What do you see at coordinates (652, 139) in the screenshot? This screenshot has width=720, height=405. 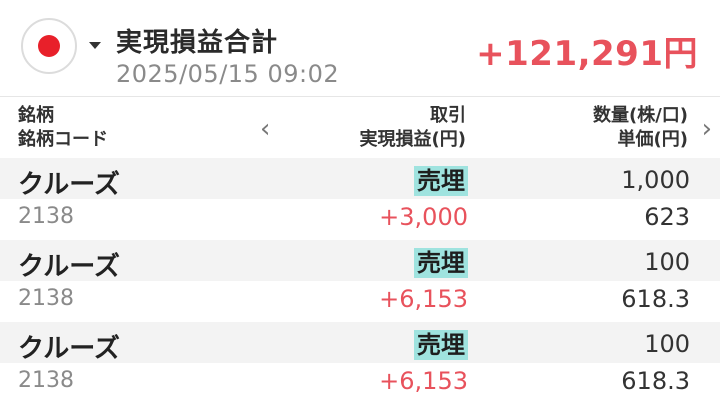 I see `col-price-label: 単価(円)` at bounding box center [652, 139].